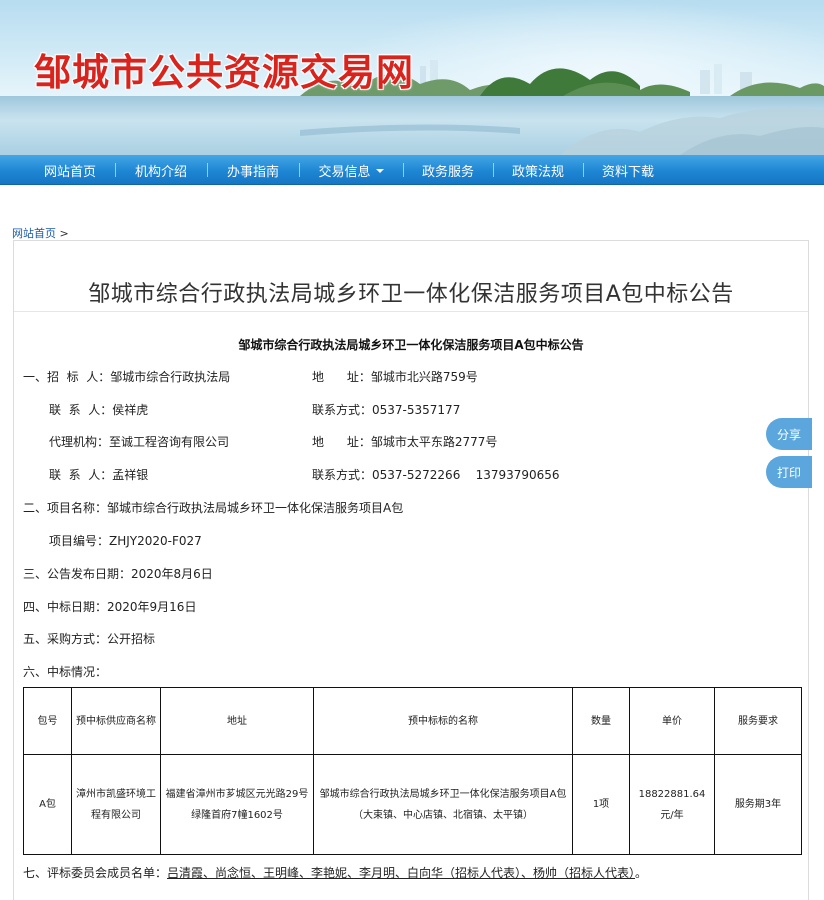 The width and height of the screenshot is (824, 900). What do you see at coordinates (169, 442) in the screenshot?
I see `agency-value: 至诚工程咨询有限公司` at bounding box center [169, 442].